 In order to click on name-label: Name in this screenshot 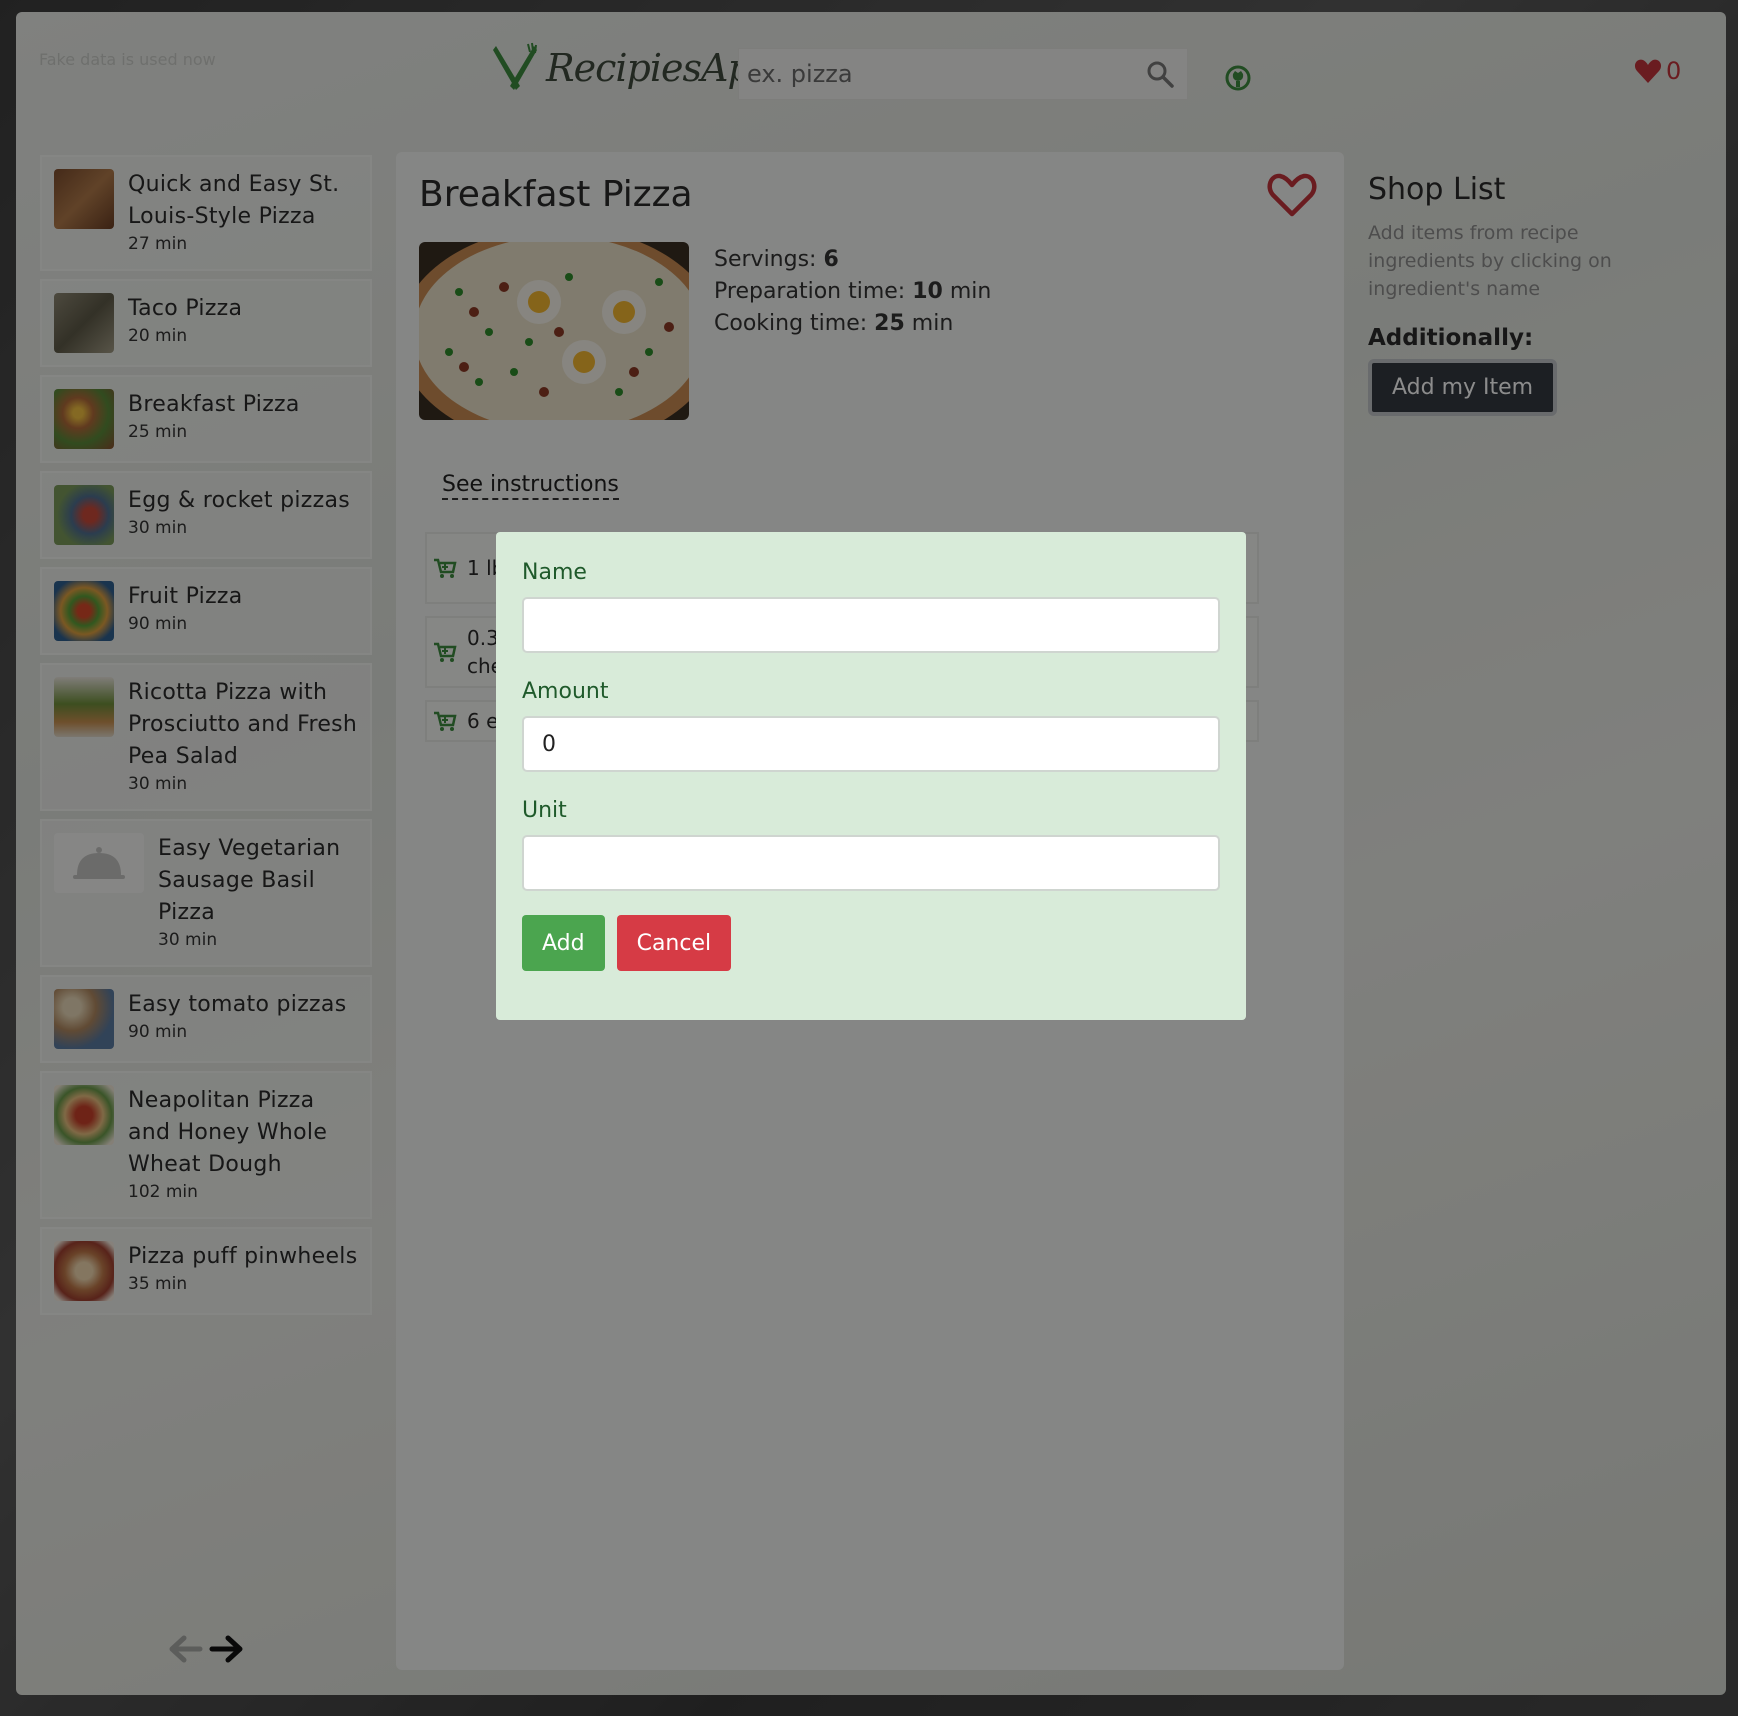, I will do `click(554, 572)`.